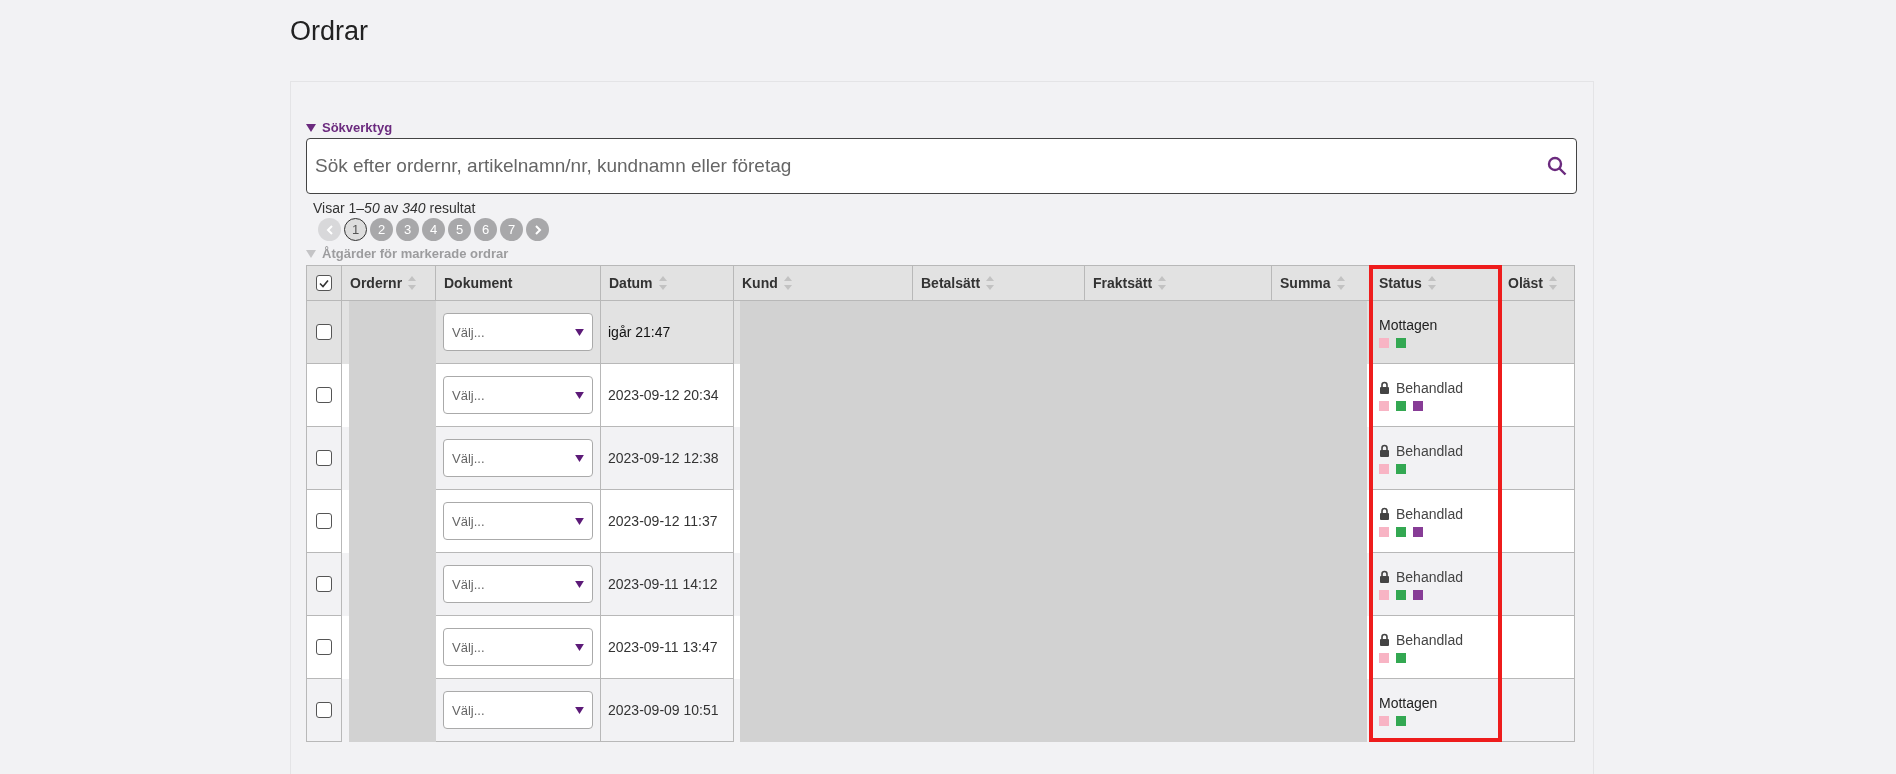 This screenshot has height=774, width=1896. Describe the element at coordinates (663, 584) in the screenshot. I see `date-text: 2023-09-11 14:12` at that location.